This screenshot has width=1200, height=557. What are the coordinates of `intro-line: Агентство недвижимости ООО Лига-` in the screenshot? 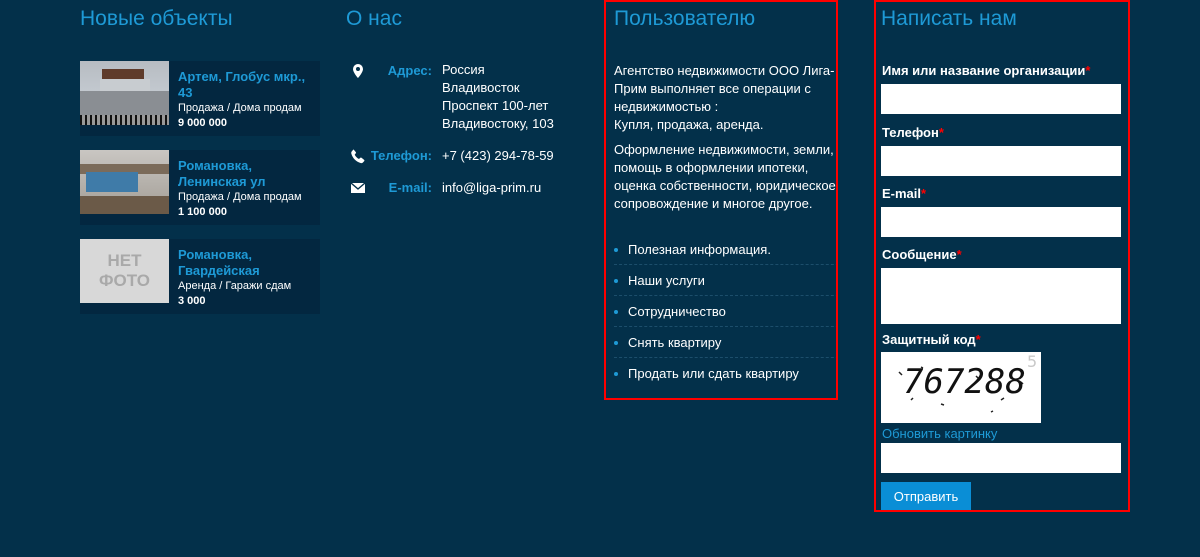 It's located at (724, 70).